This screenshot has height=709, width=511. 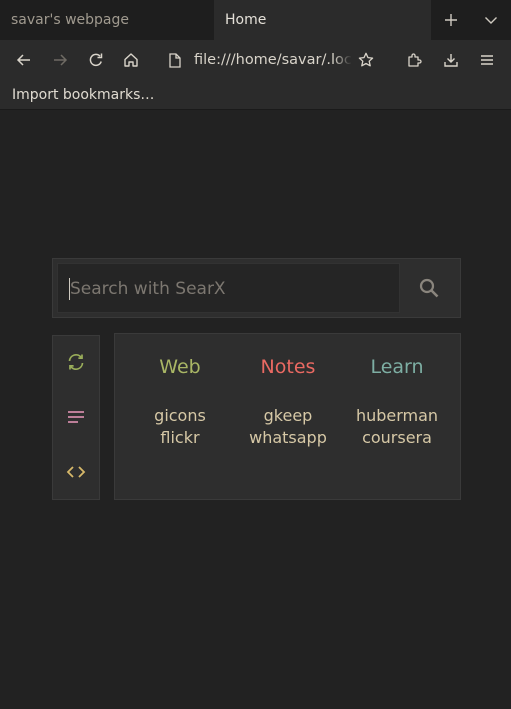 I want to click on url-bar: file:///home/savar/.local/, so click(x=273, y=60).